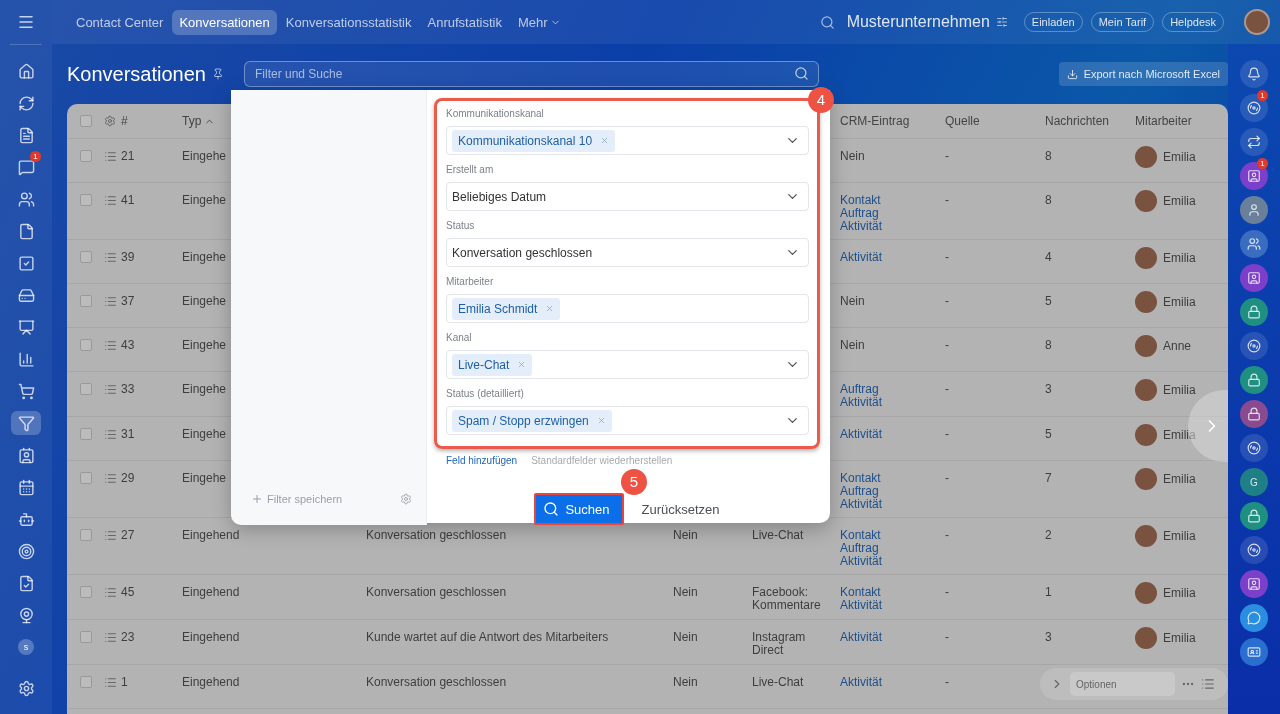 The width and height of the screenshot is (1280, 714). I want to click on save-filter-link: Filter speichern, so click(297, 499).